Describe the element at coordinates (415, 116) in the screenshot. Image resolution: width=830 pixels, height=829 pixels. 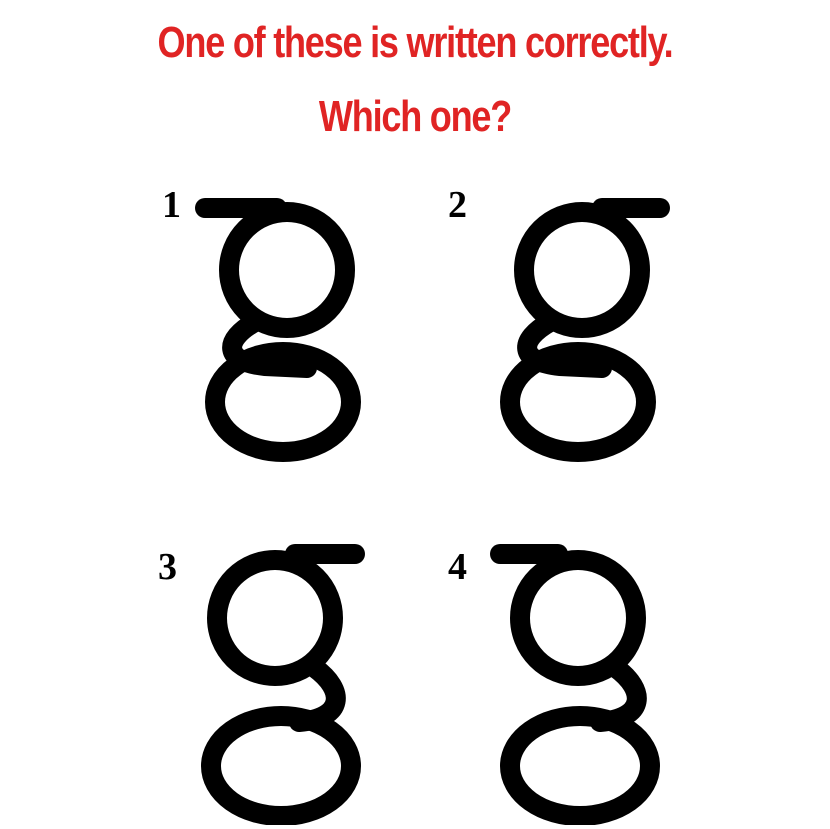
I see `question-line-2: Which one?` at that location.